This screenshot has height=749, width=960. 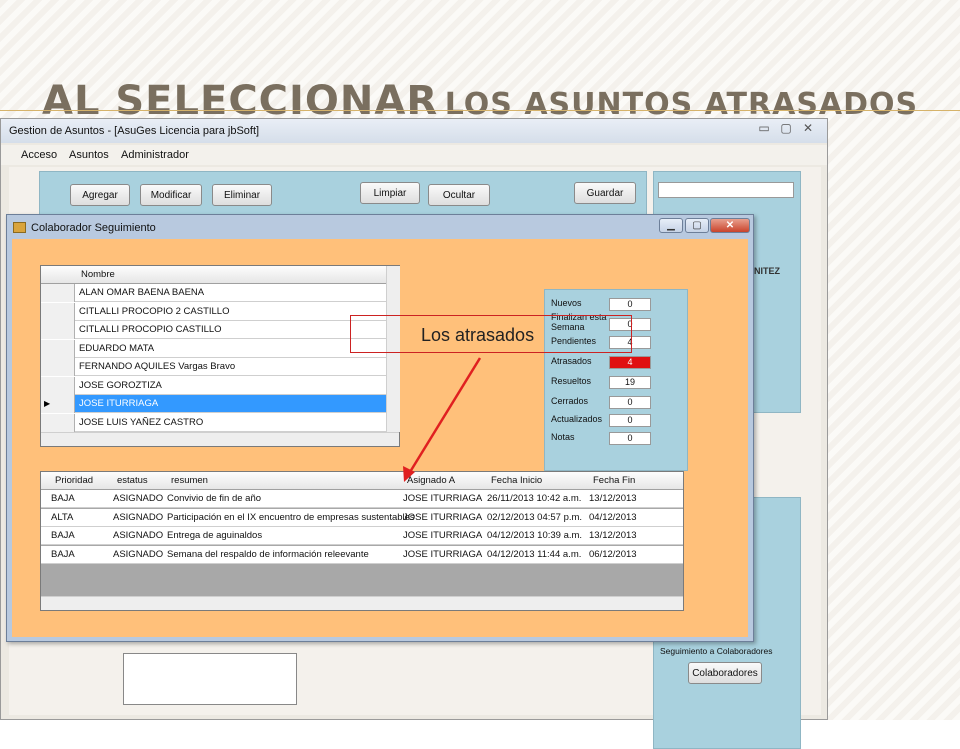 What do you see at coordinates (459, 195) in the screenshot?
I see `ocultar-button: Ocultar` at bounding box center [459, 195].